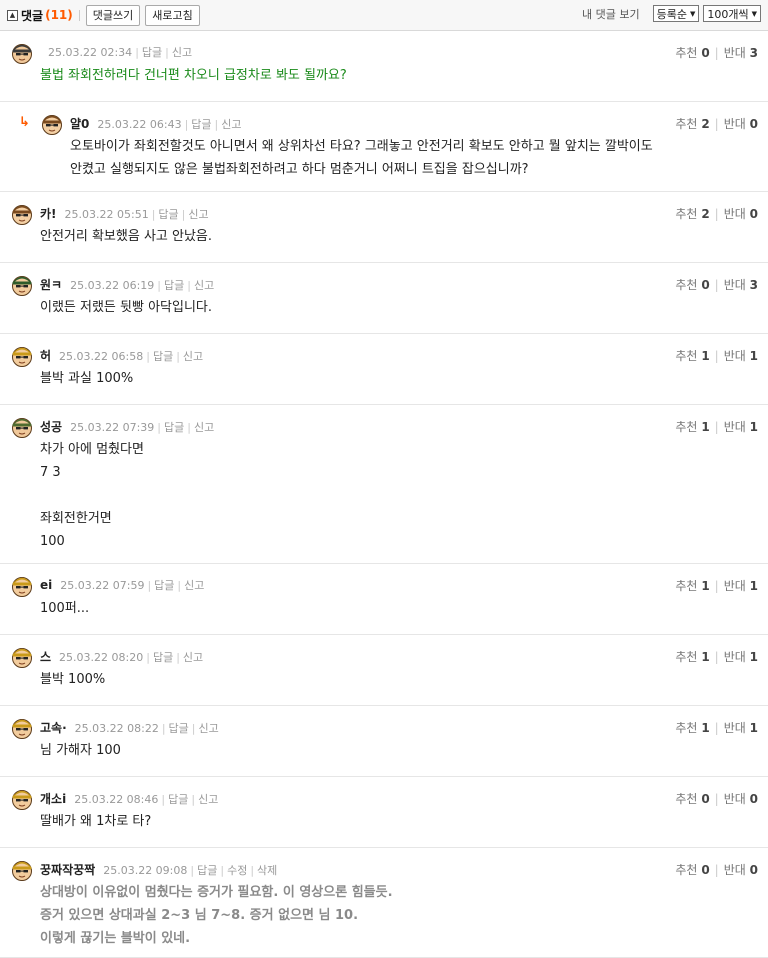 The height and width of the screenshot is (958, 768). Describe the element at coordinates (51, 285) in the screenshot. I see `comment-author: 원ㅋ` at that location.